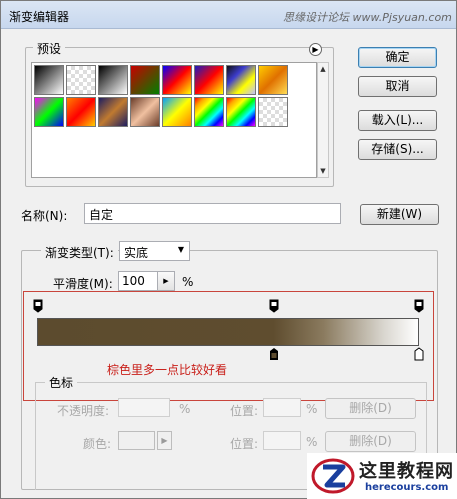  What do you see at coordinates (138, 281) in the screenshot?
I see `smoothness-input: 100` at bounding box center [138, 281].